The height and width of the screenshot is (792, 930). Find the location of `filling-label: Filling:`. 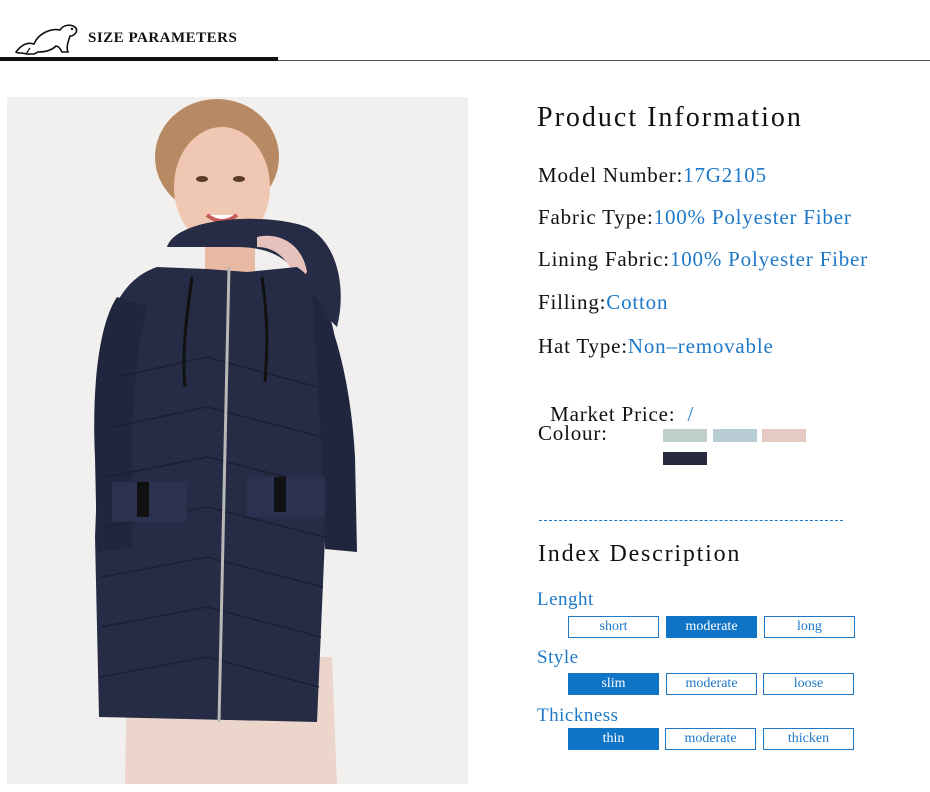

filling-label: Filling: is located at coordinates (572, 302).